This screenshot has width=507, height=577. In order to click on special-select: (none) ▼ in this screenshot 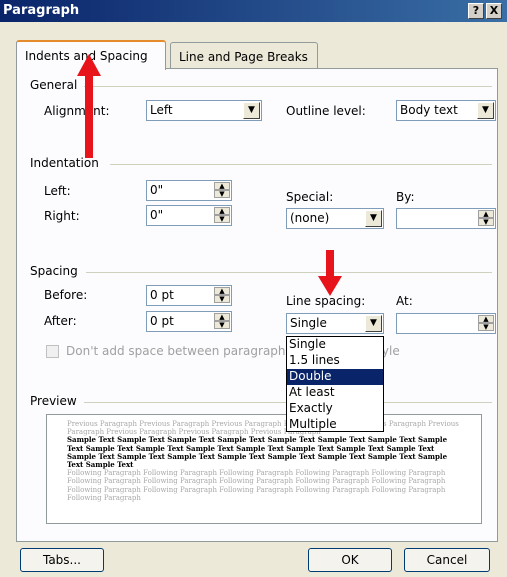, I will do `click(335, 218)`.